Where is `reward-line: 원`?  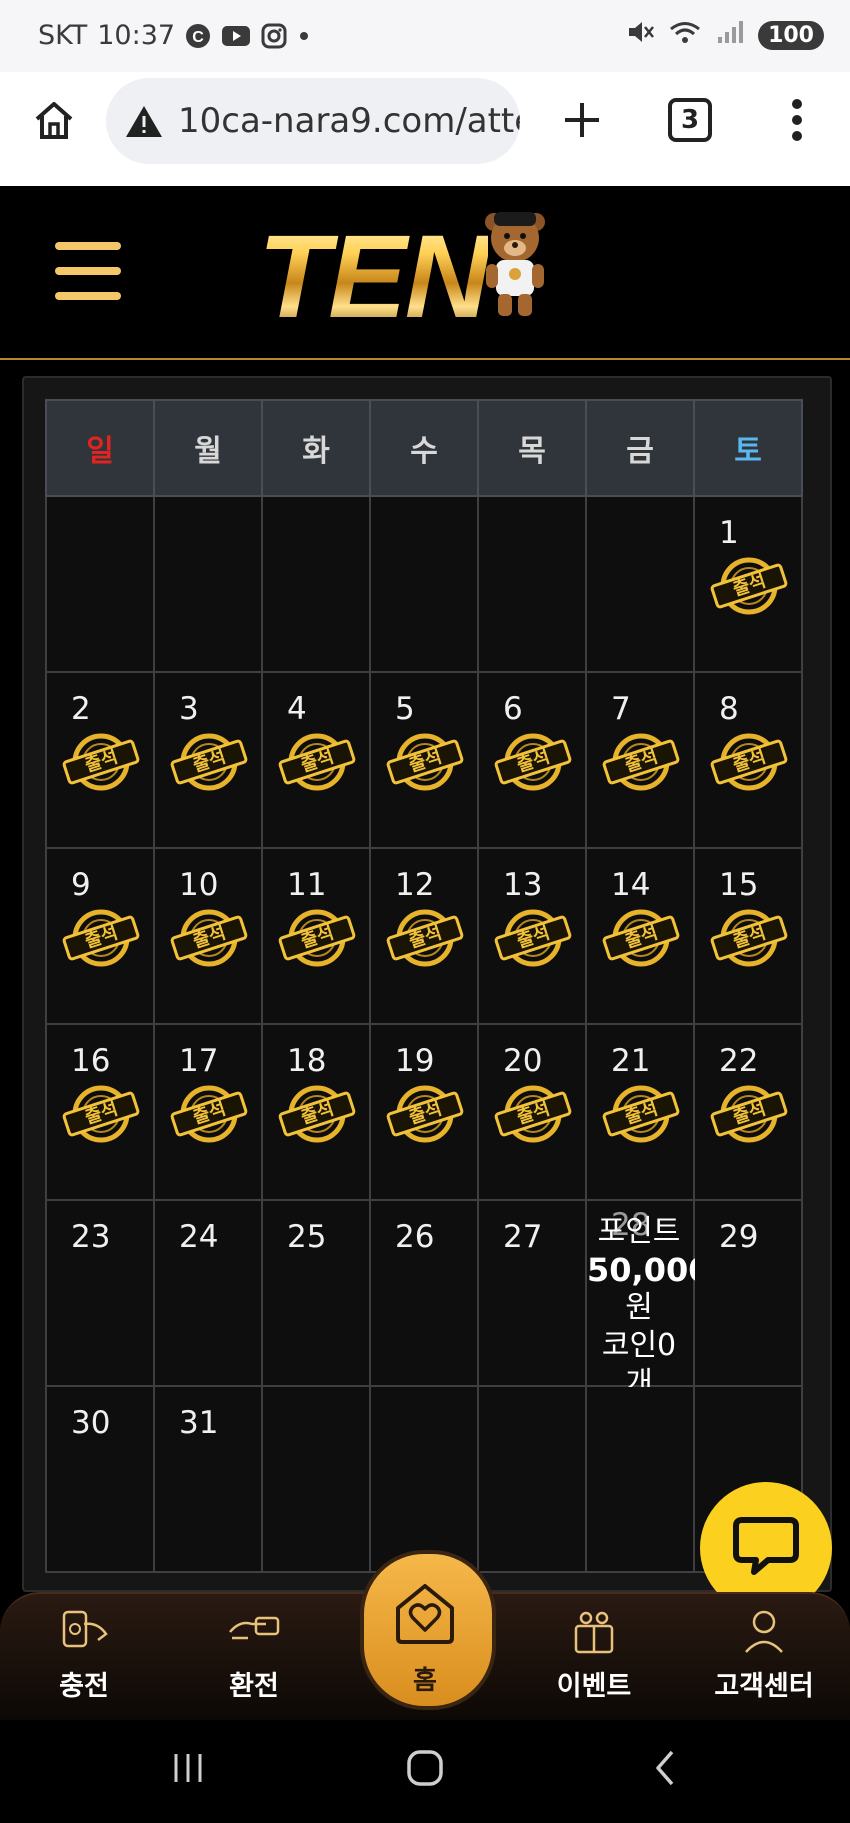 reward-line: 원 is located at coordinates (639, 1307).